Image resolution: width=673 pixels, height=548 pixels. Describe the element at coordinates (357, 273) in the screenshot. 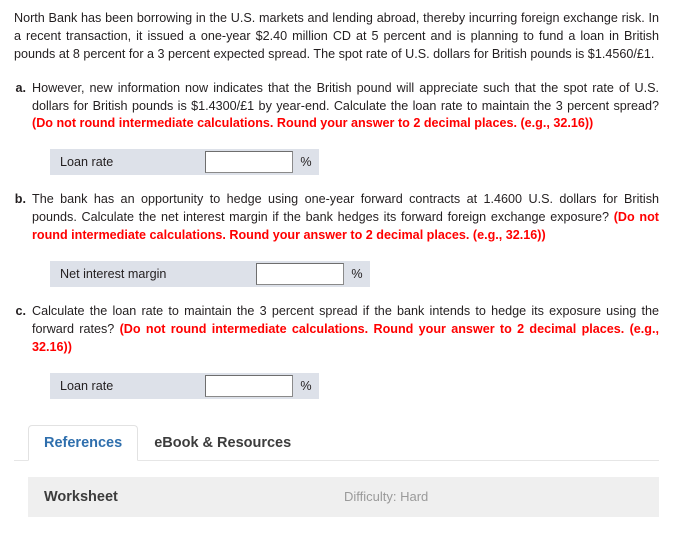

I see `answer-unit-b: %` at that location.